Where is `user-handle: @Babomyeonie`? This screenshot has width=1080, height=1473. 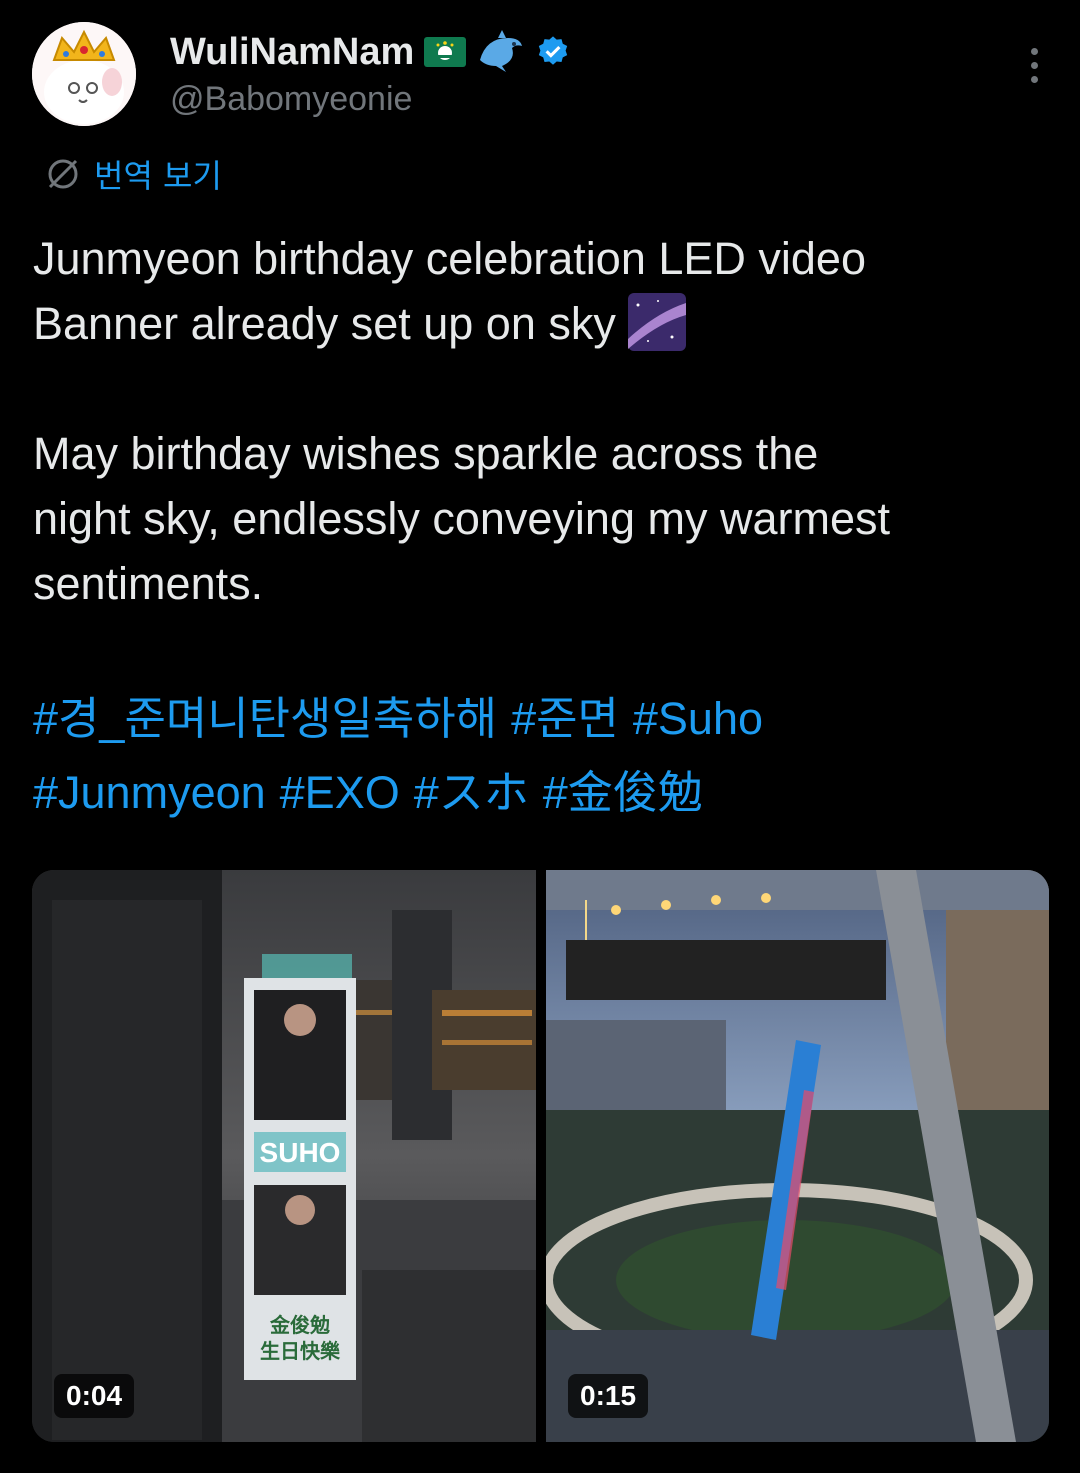 user-handle: @Babomyeonie is located at coordinates (291, 99).